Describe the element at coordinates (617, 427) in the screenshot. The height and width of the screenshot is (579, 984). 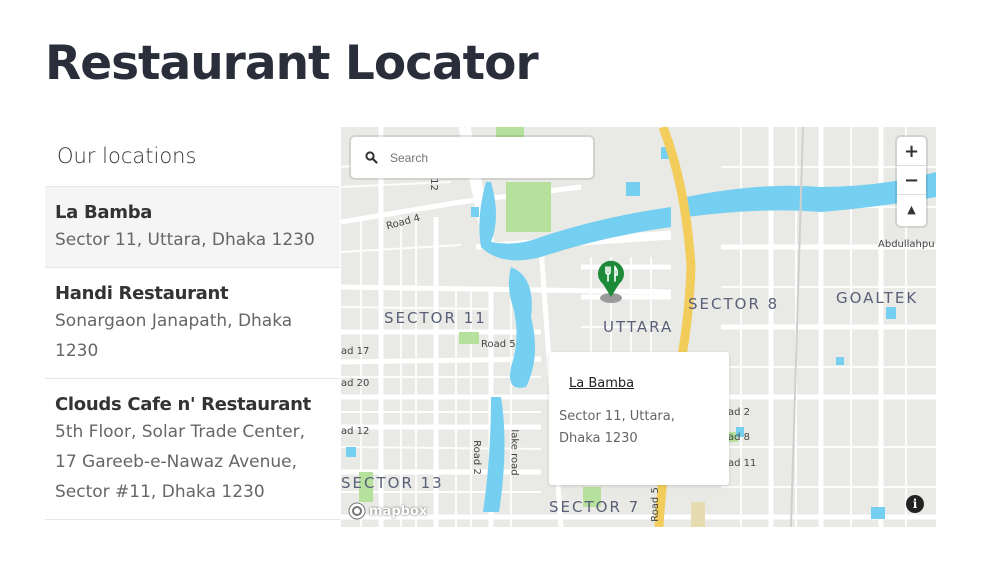
I see `popup-address: Sector 11, Uttara, Dhaka 1230` at that location.